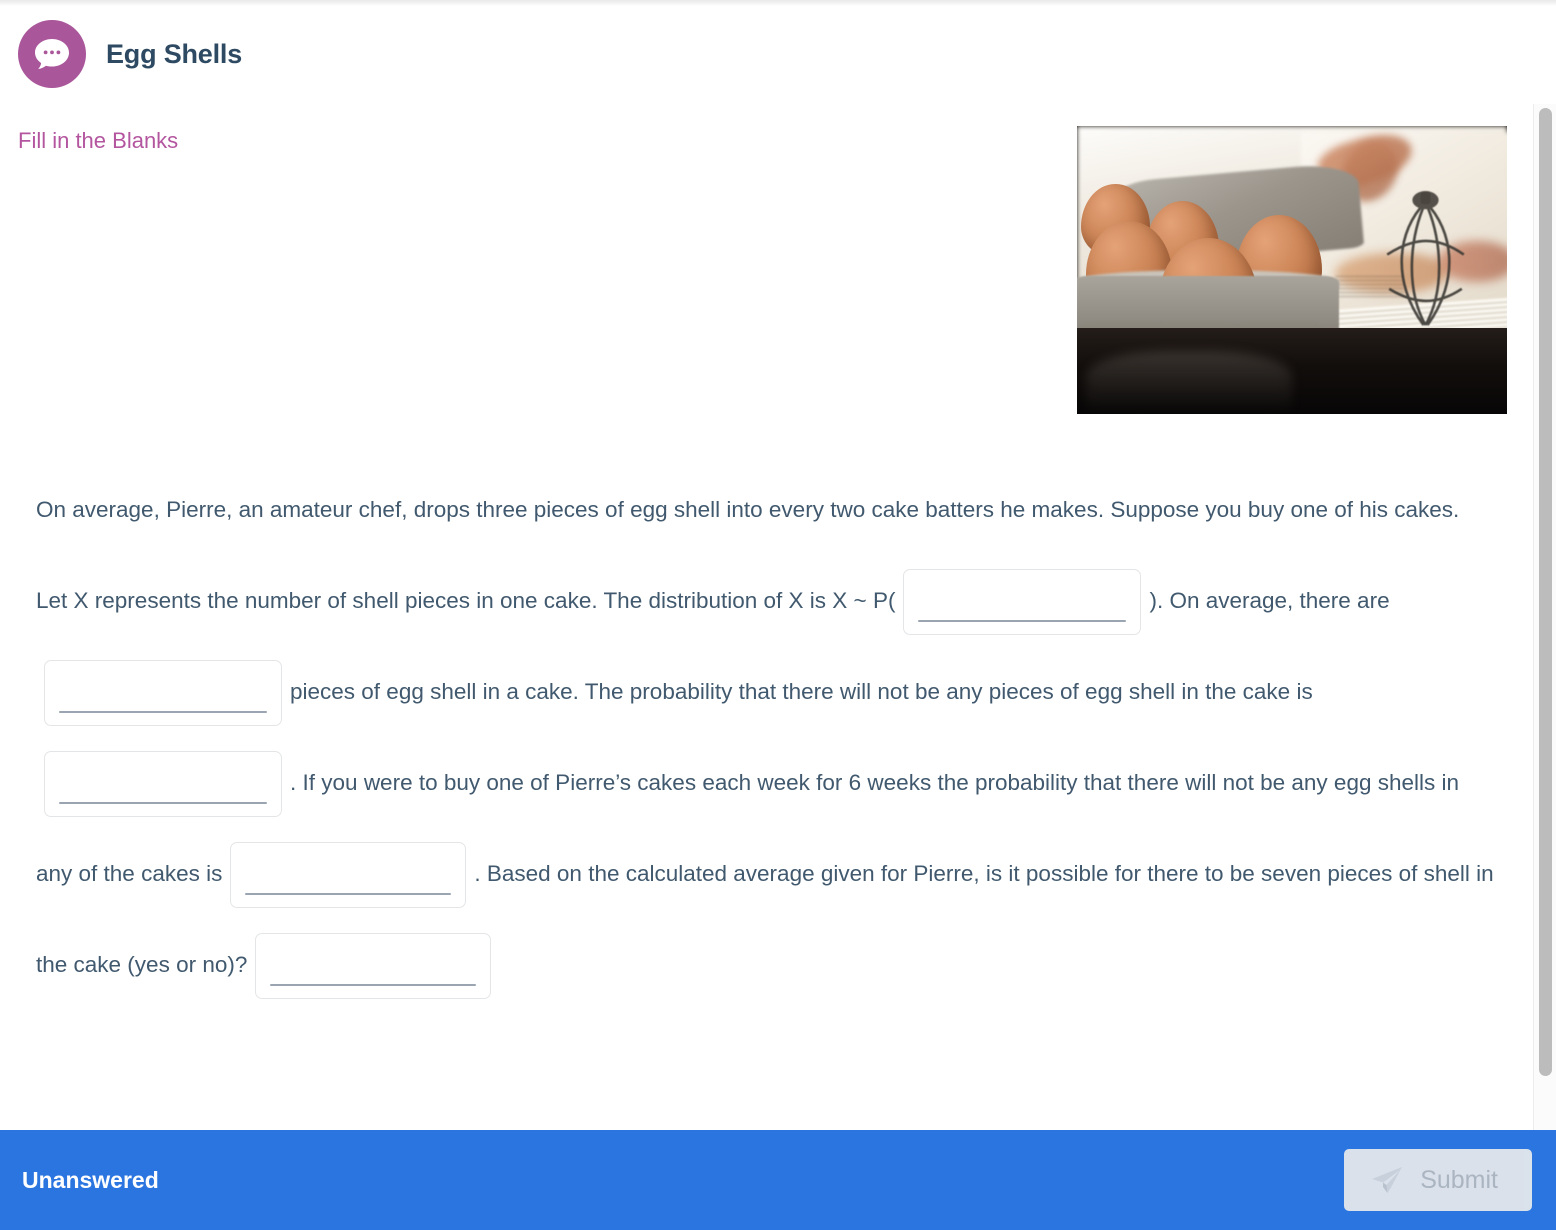 The height and width of the screenshot is (1230, 1556). What do you see at coordinates (52, 54) in the screenshot?
I see `chat-bubble-icon` at bounding box center [52, 54].